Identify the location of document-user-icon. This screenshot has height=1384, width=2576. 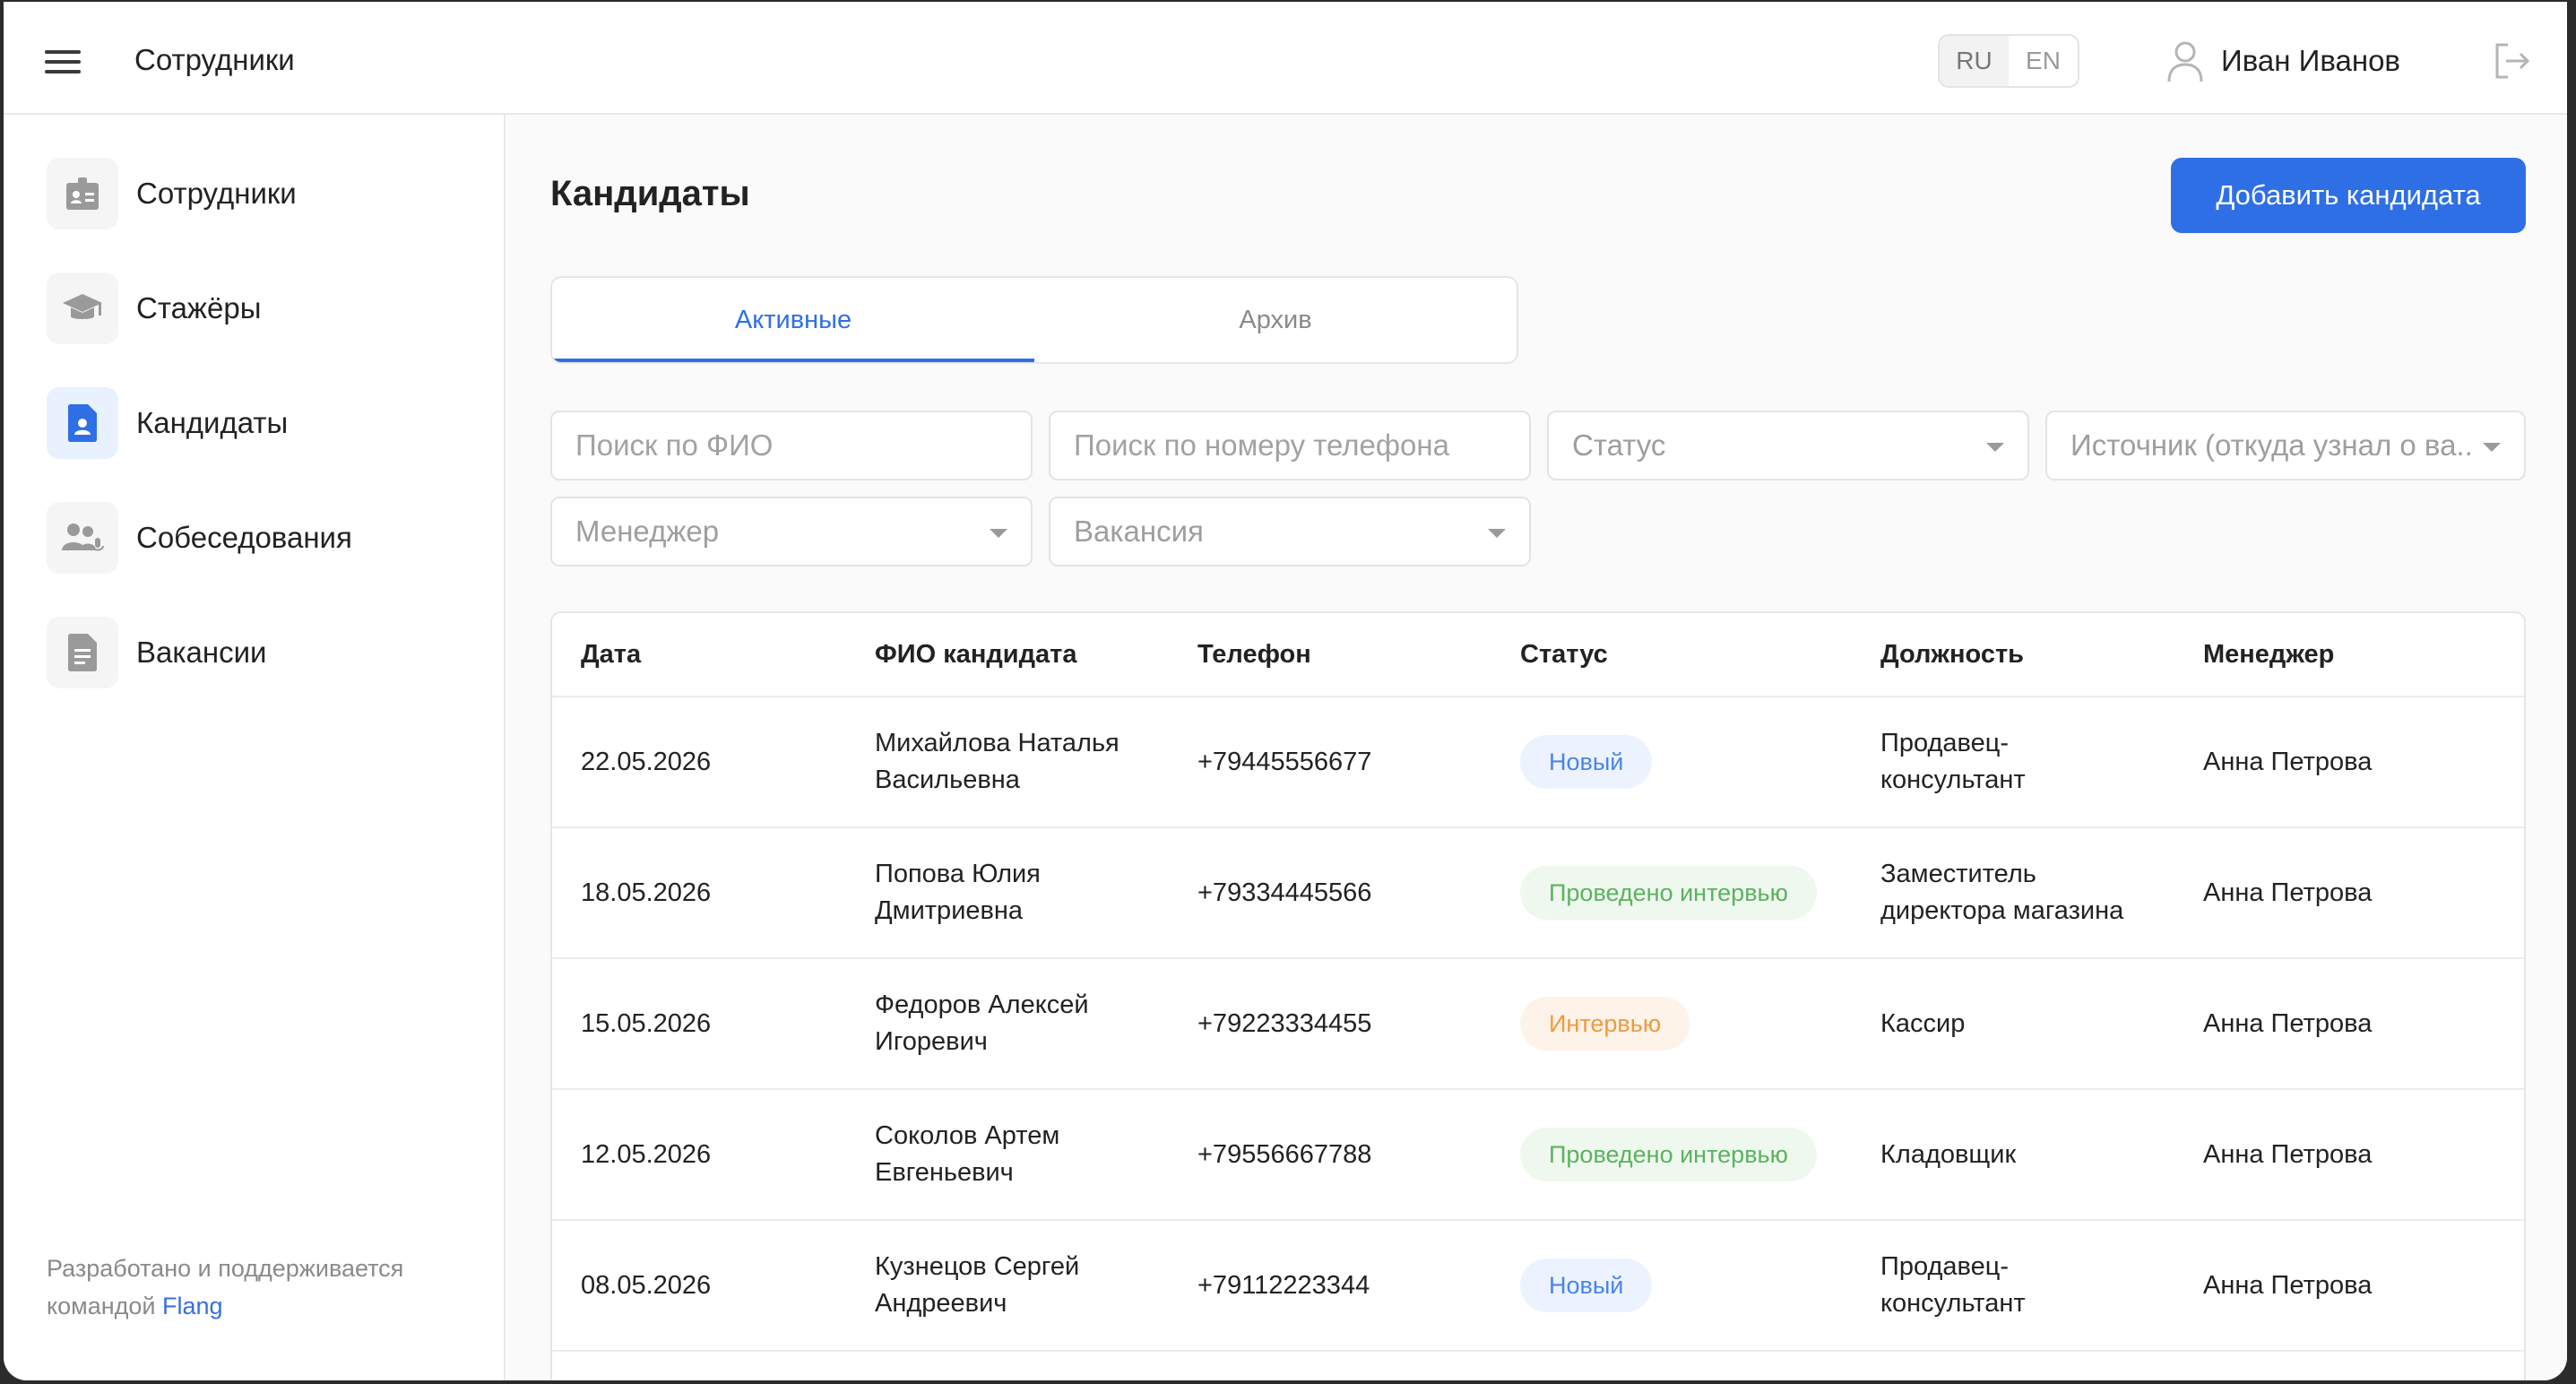
(82, 423).